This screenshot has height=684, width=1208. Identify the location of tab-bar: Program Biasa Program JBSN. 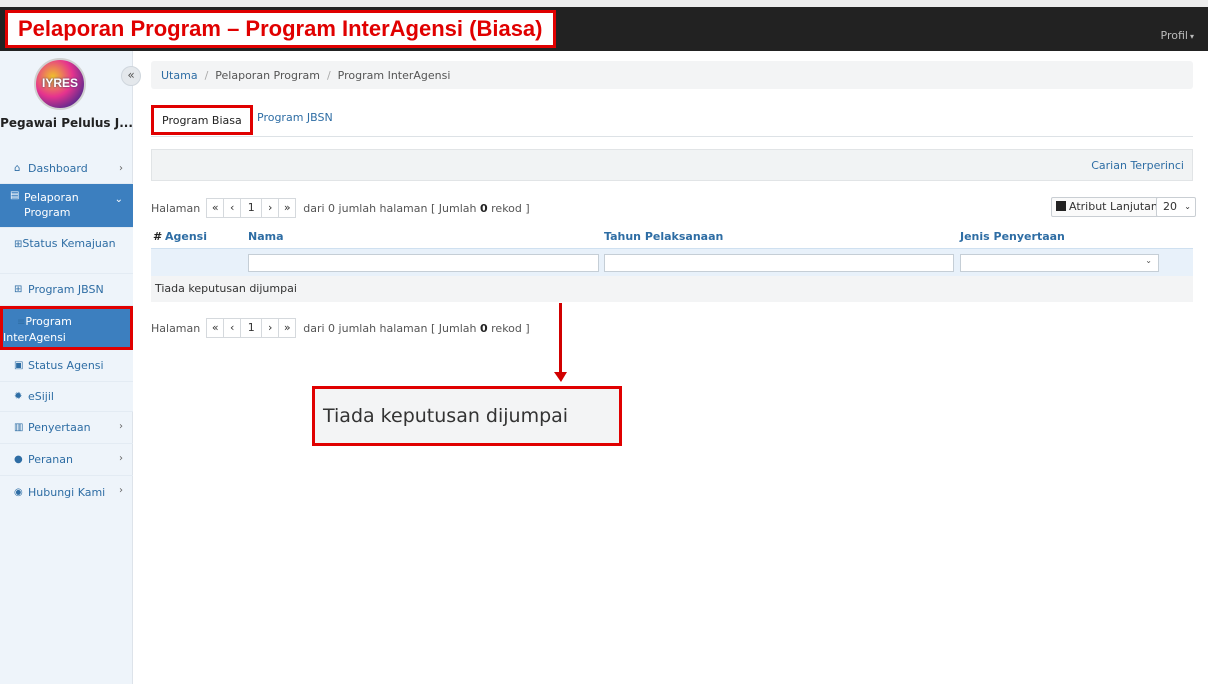
(672, 120).